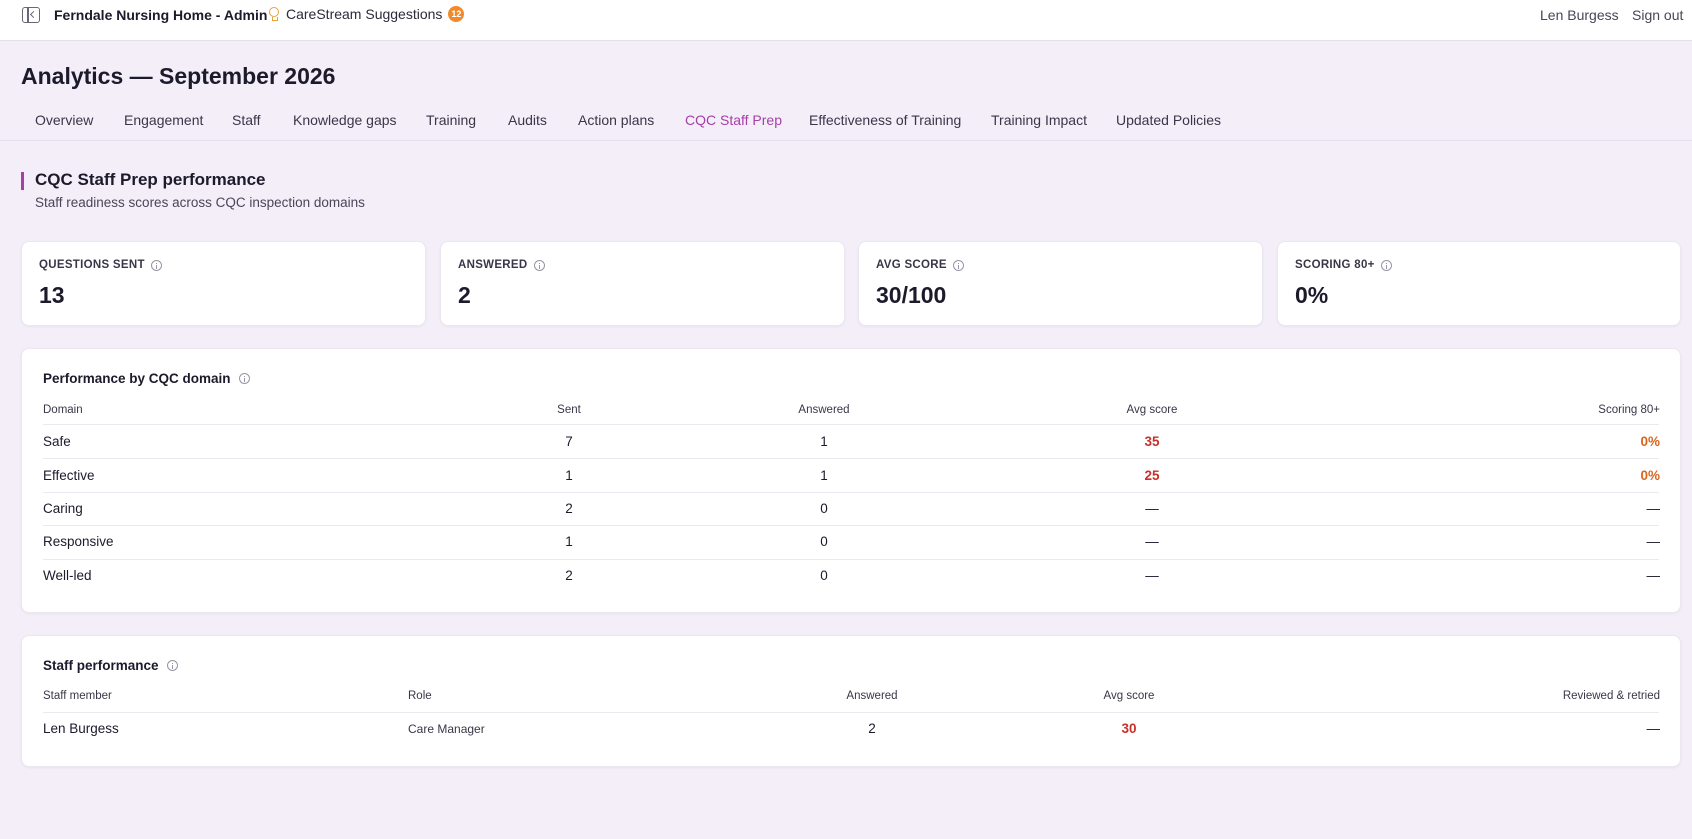 This screenshot has height=839, width=1692. I want to click on stat-label: QUESTIONS SENT, so click(100, 265).